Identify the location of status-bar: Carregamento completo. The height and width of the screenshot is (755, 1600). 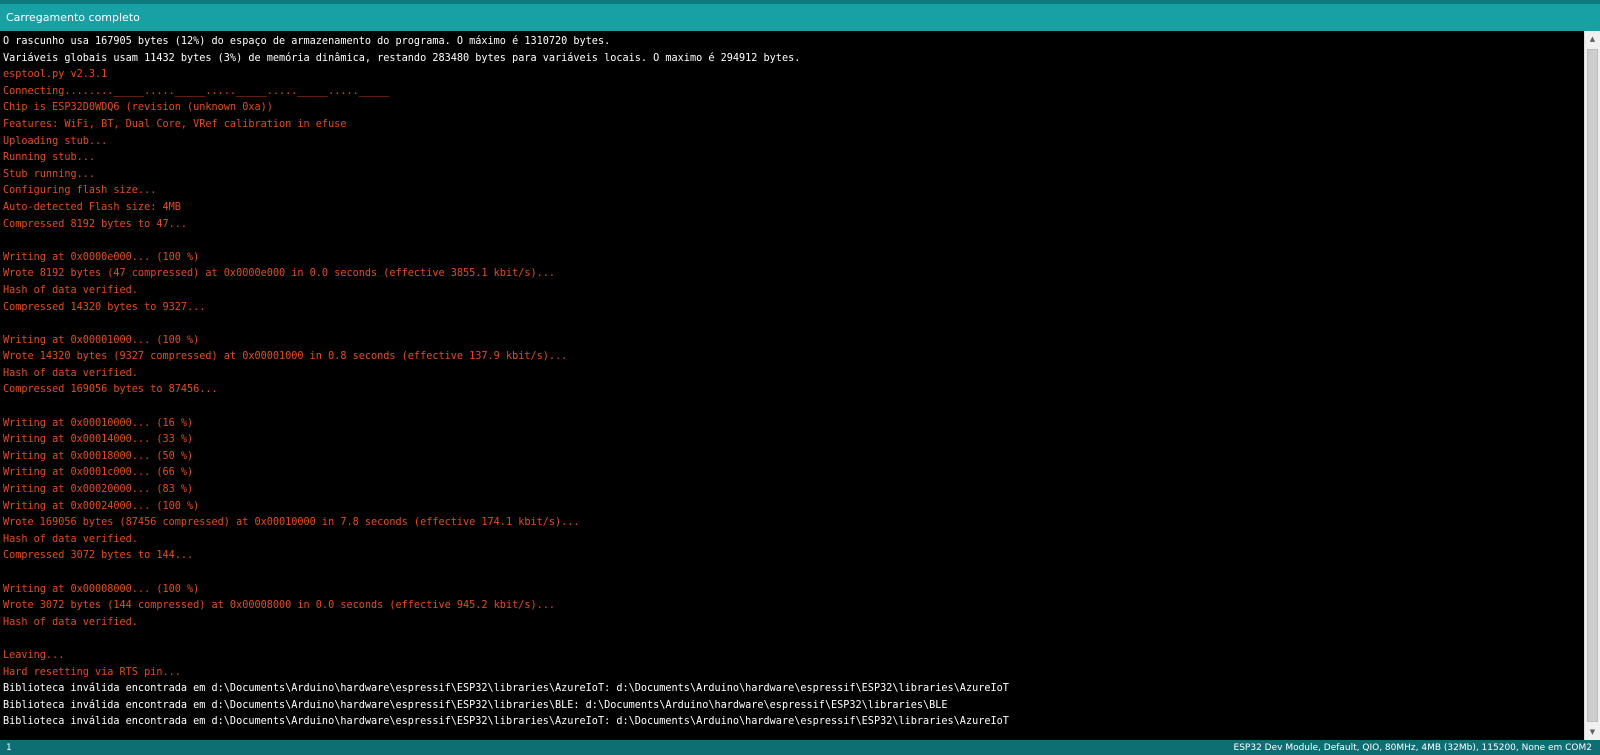
(800, 17).